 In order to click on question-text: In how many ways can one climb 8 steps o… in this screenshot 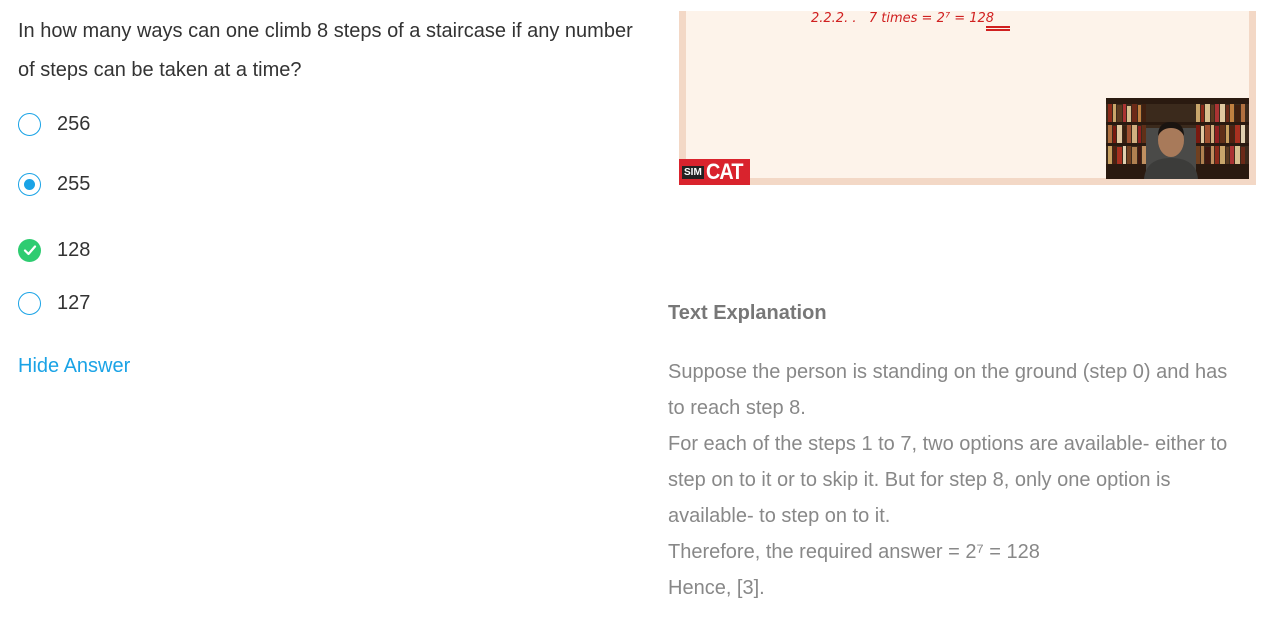, I will do `click(325, 50)`.